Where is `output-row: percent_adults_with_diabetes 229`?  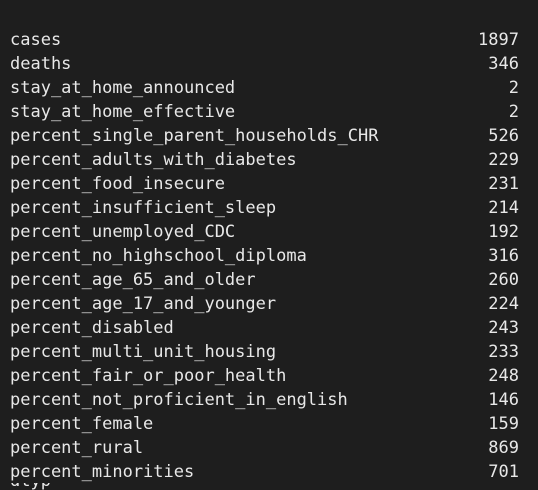
output-row: percent_adults_with_diabetes 229 is located at coordinates (264, 160).